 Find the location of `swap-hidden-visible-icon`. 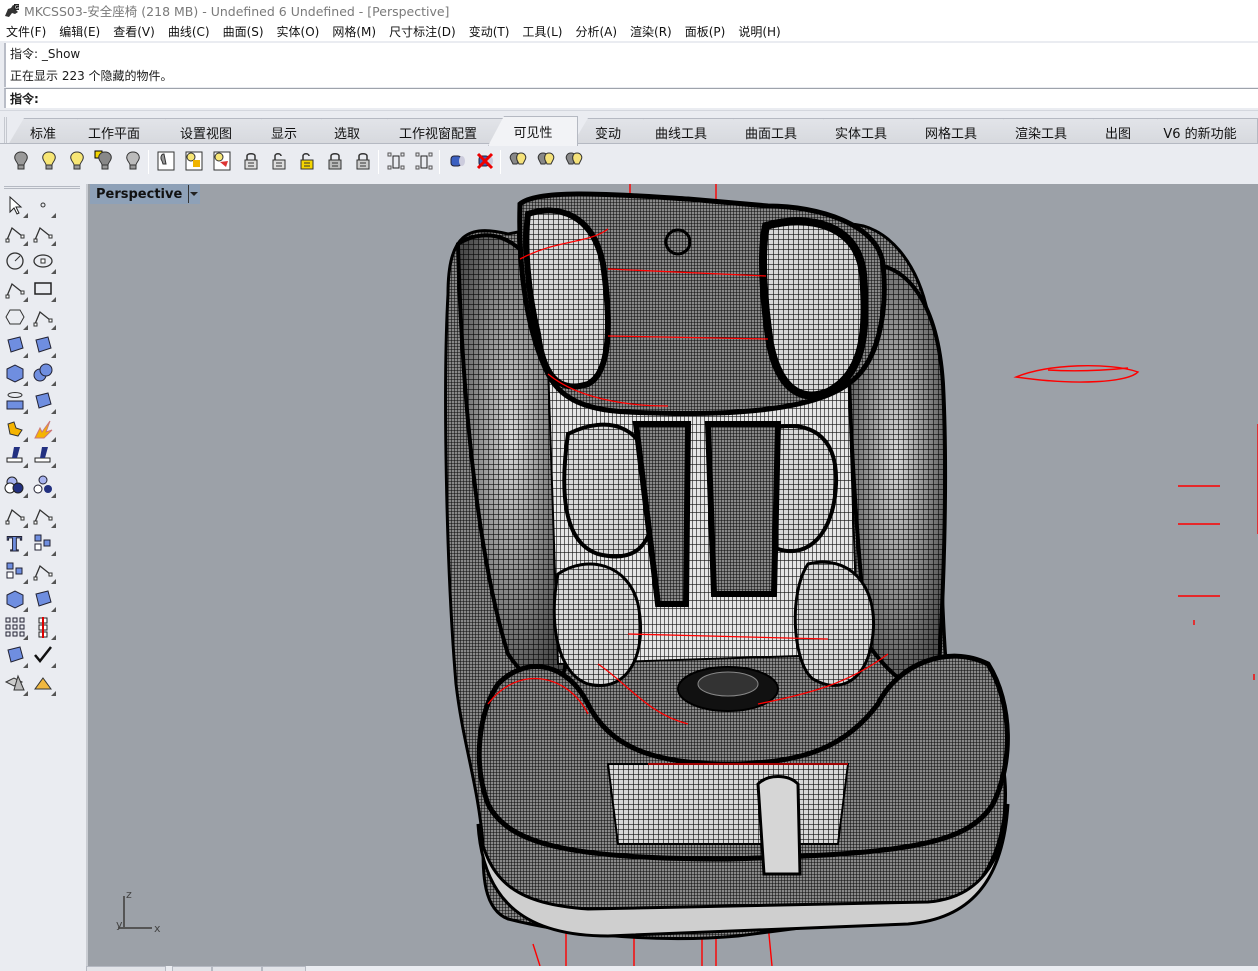

swap-hidden-visible-icon is located at coordinates (133, 161).